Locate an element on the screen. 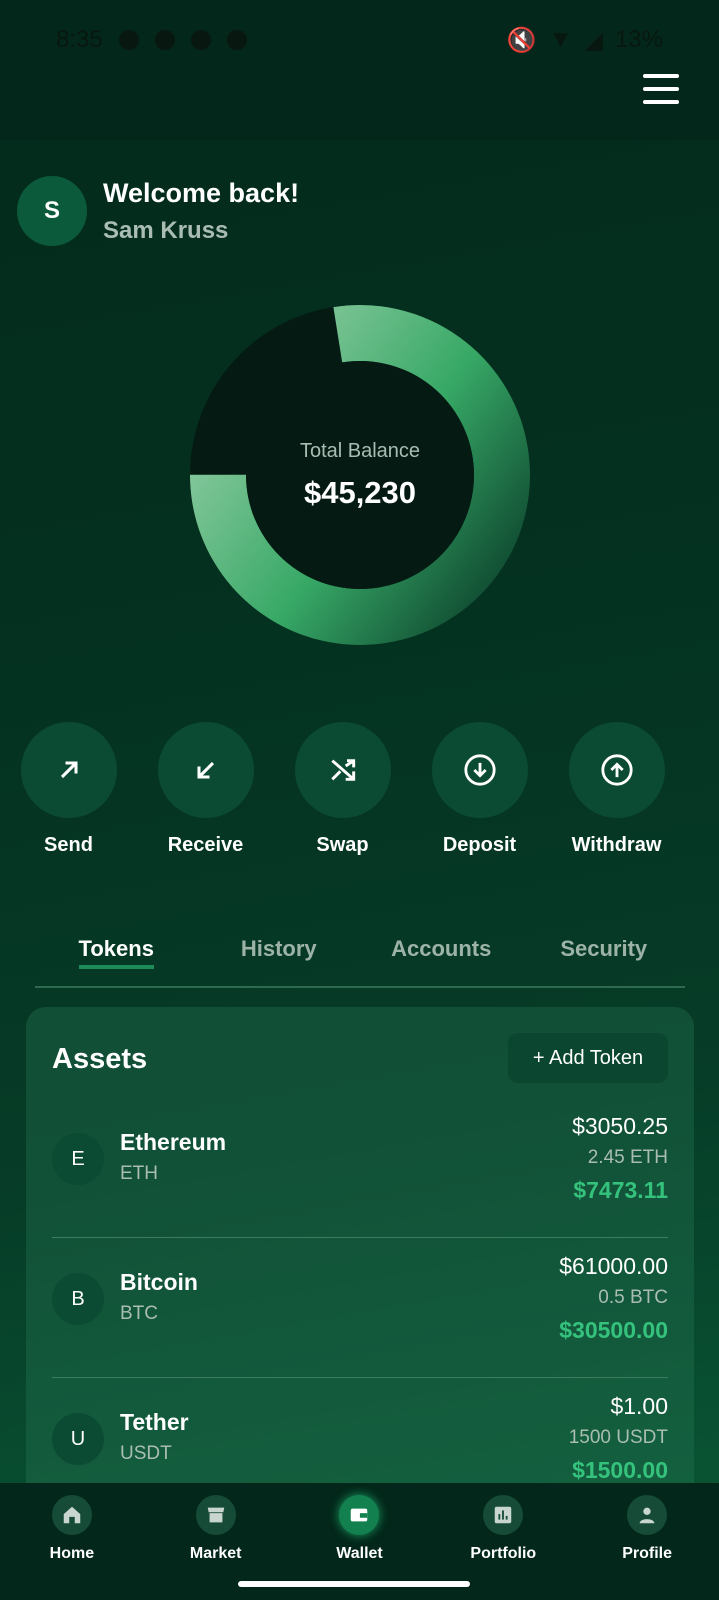 This screenshot has height=1600, width=719. store-icon is located at coordinates (215, 1515).